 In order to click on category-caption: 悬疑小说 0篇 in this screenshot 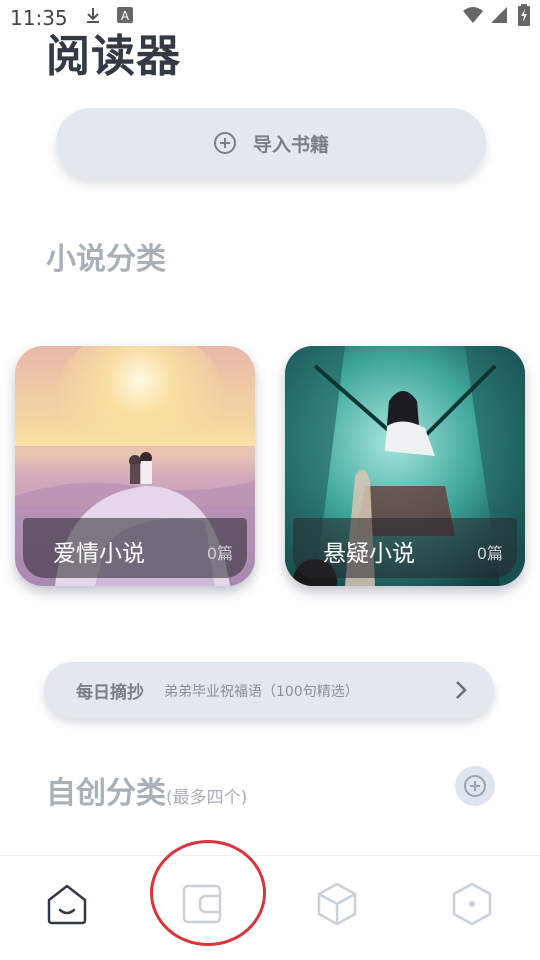, I will do `click(405, 548)`.